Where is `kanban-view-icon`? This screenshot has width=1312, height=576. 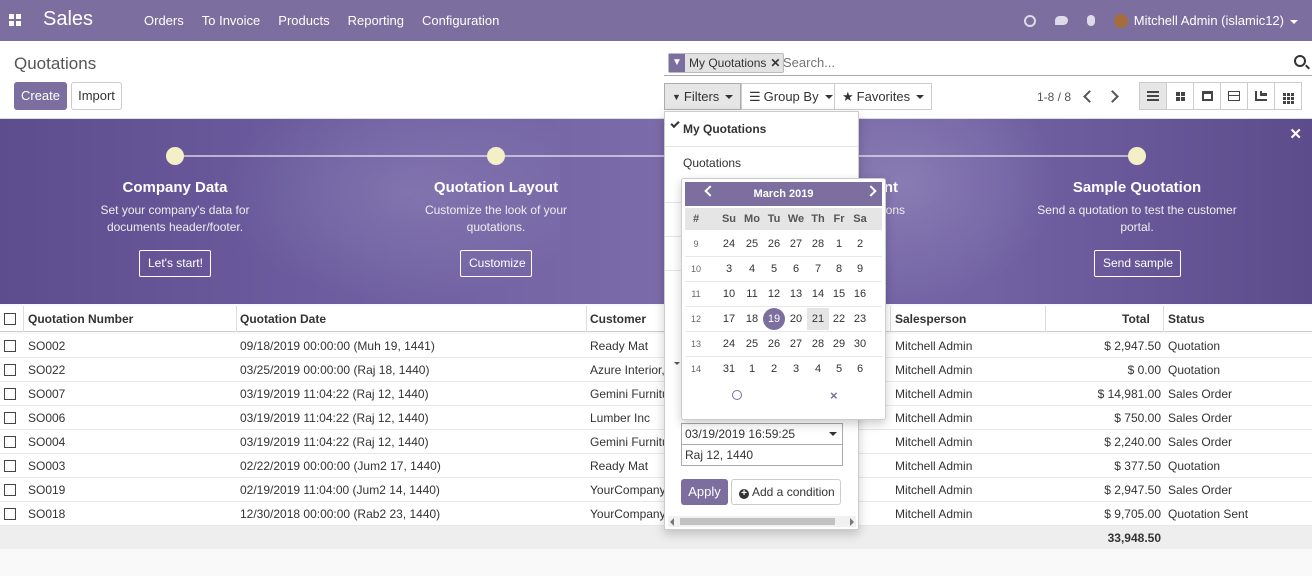
kanban-view-icon is located at coordinates (1180, 96).